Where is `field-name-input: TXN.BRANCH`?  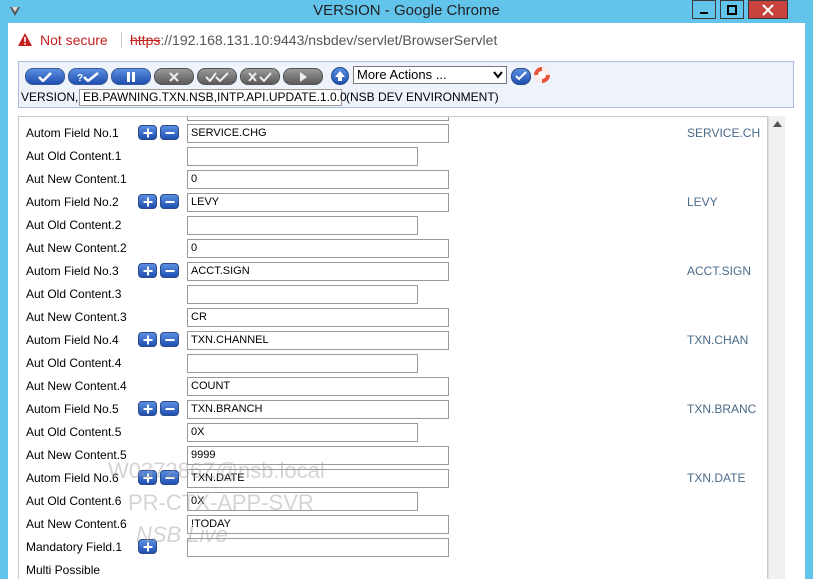 field-name-input: TXN.BRANCH is located at coordinates (318, 409).